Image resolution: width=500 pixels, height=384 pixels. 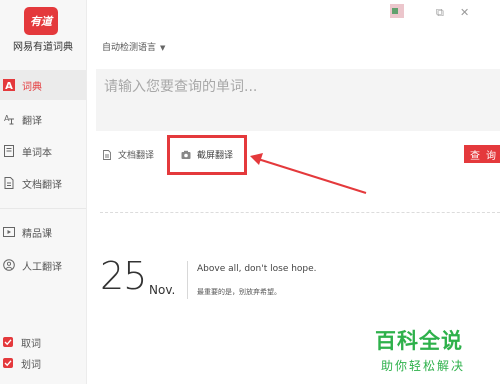 I want to click on sidebar-item-label: 单词本, so click(x=37, y=153).